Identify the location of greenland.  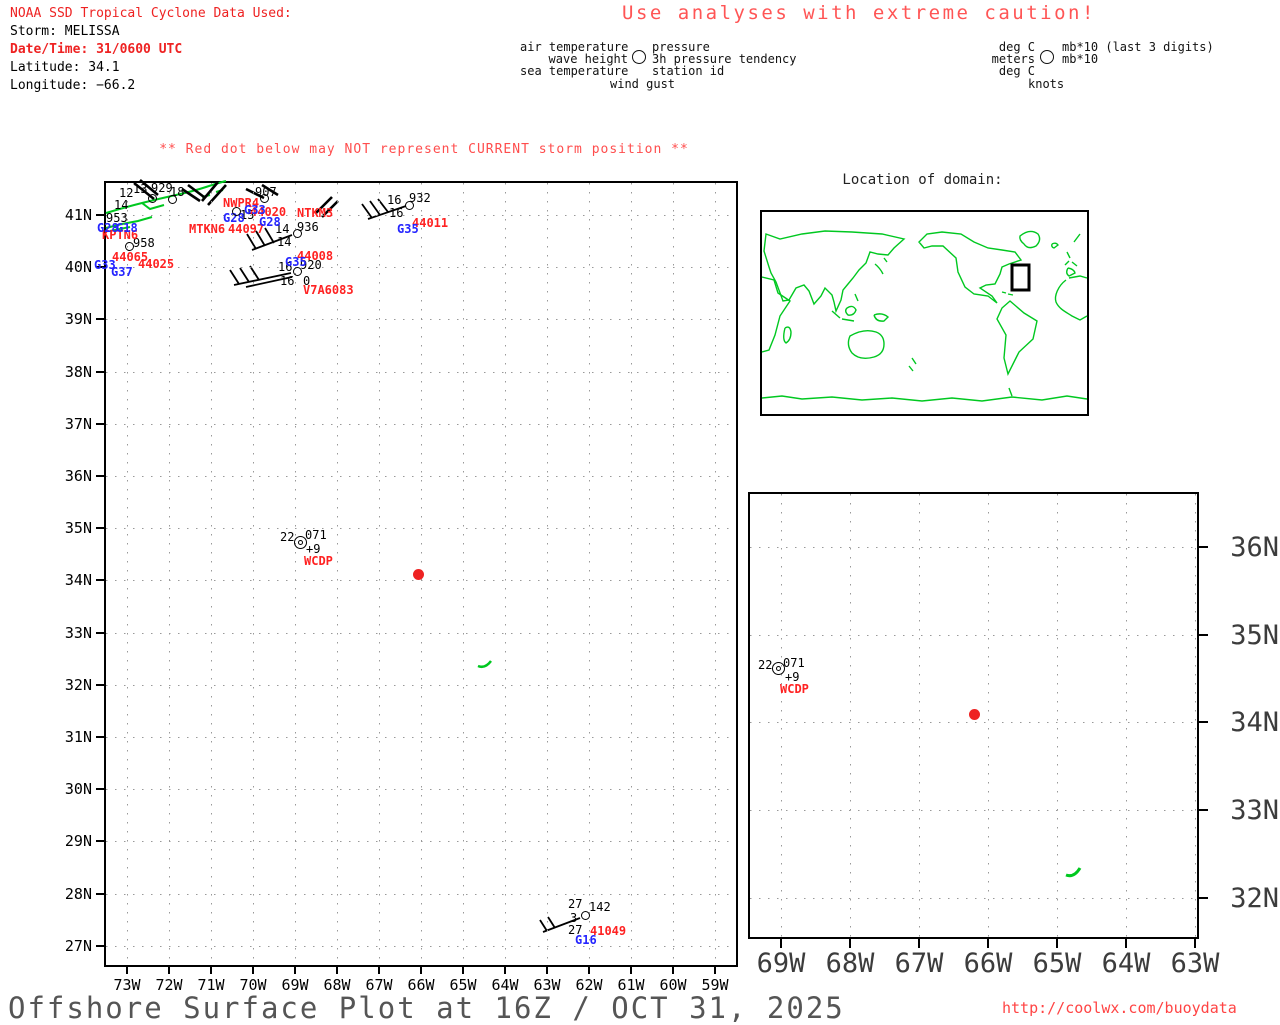
(1030, 239).